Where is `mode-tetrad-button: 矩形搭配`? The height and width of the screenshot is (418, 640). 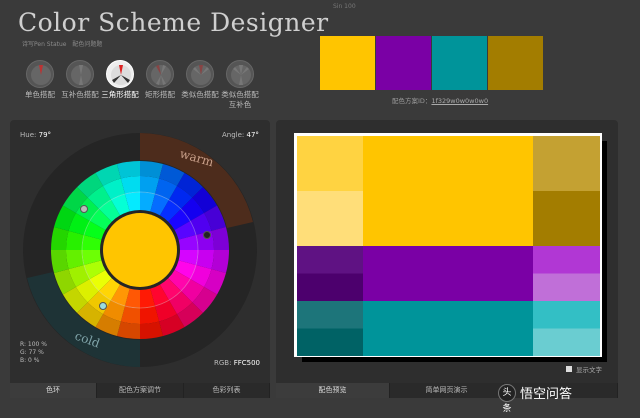
mode-tetrad-button: 矩形搭配 is located at coordinates (160, 80).